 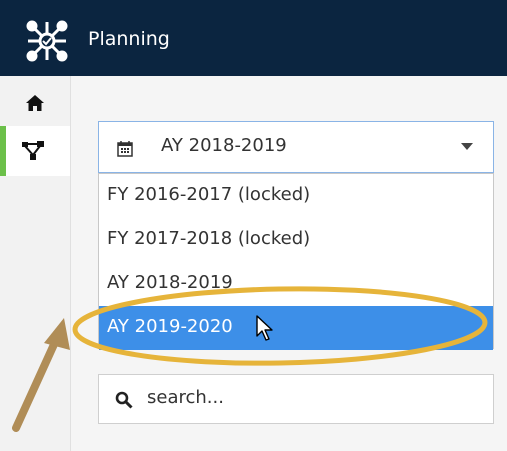 What do you see at coordinates (296, 196) in the screenshot?
I see `year-option: FY 2016-2017 (locked)` at bounding box center [296, 196].